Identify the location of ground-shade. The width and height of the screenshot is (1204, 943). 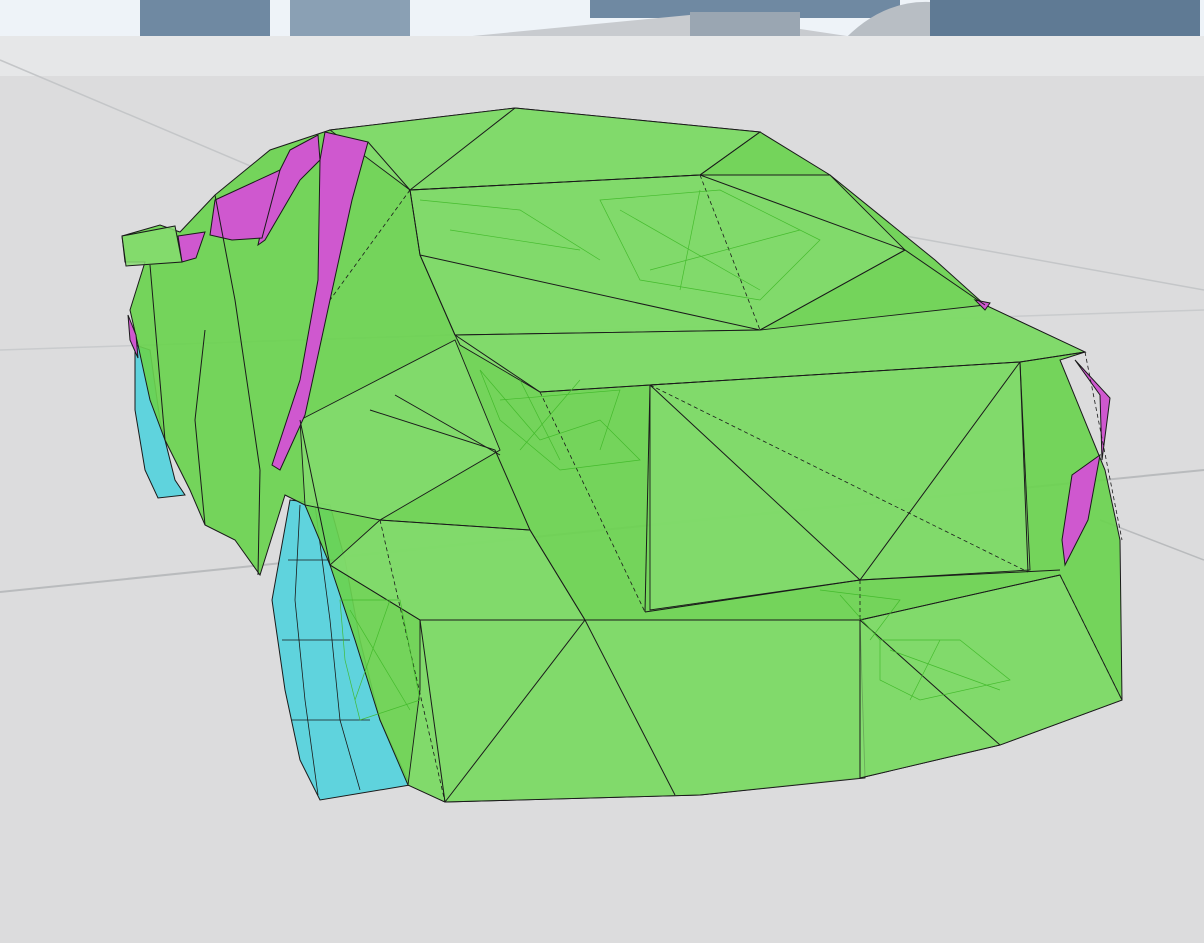
(602, 56).